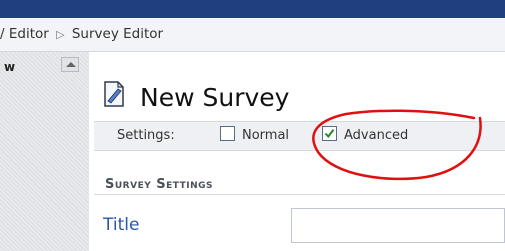 The height and width of the screenshot is (251, 505). What do you see at coordinates (252, 9) in the screenshot?
I see `top-bar` at bounding box center [252, 9].